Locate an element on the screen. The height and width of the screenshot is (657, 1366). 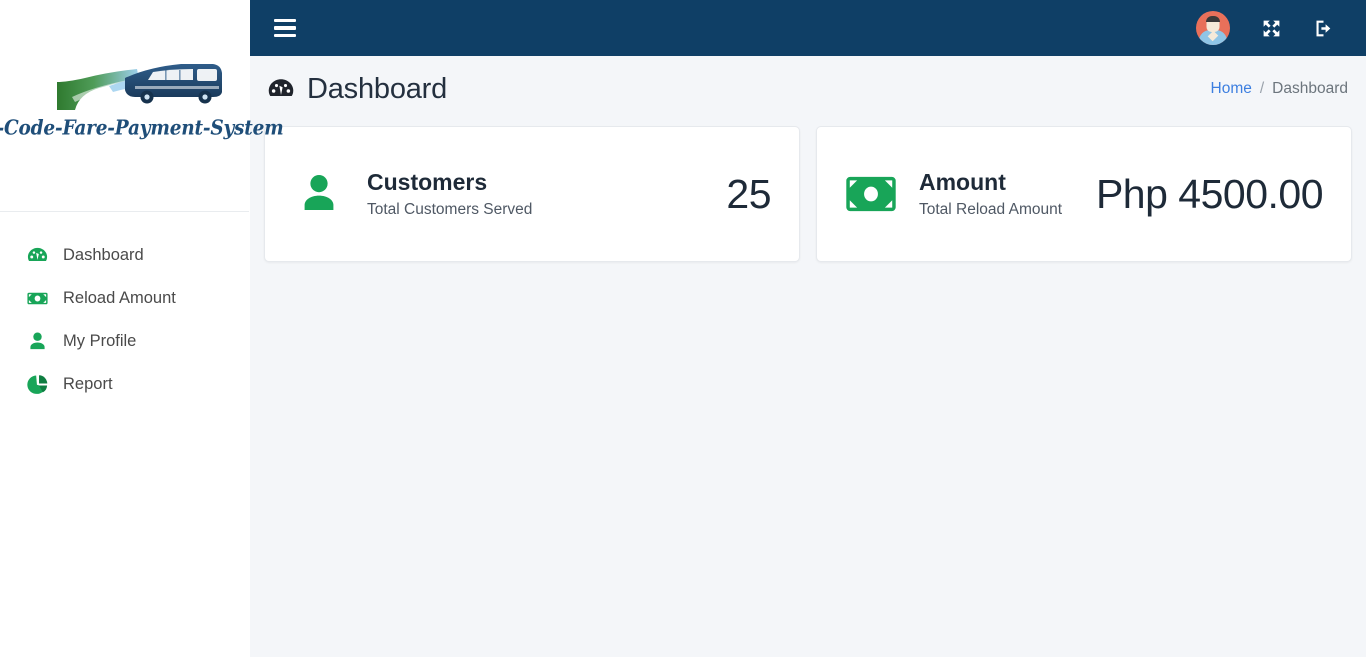
bus-road-logo-icon is located at coordinates (125, 83).